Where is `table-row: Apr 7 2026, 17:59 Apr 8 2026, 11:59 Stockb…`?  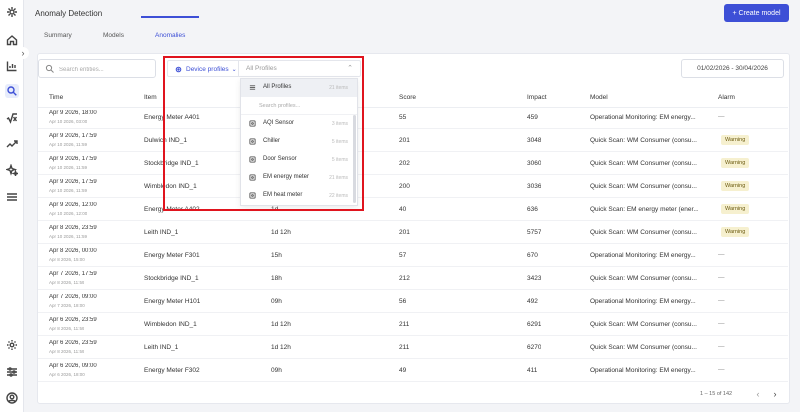
table-row: Apr 7 2026, 17:59 Apr 8 2026, 11:59 Stockb… is located at coordinates (413, 278).